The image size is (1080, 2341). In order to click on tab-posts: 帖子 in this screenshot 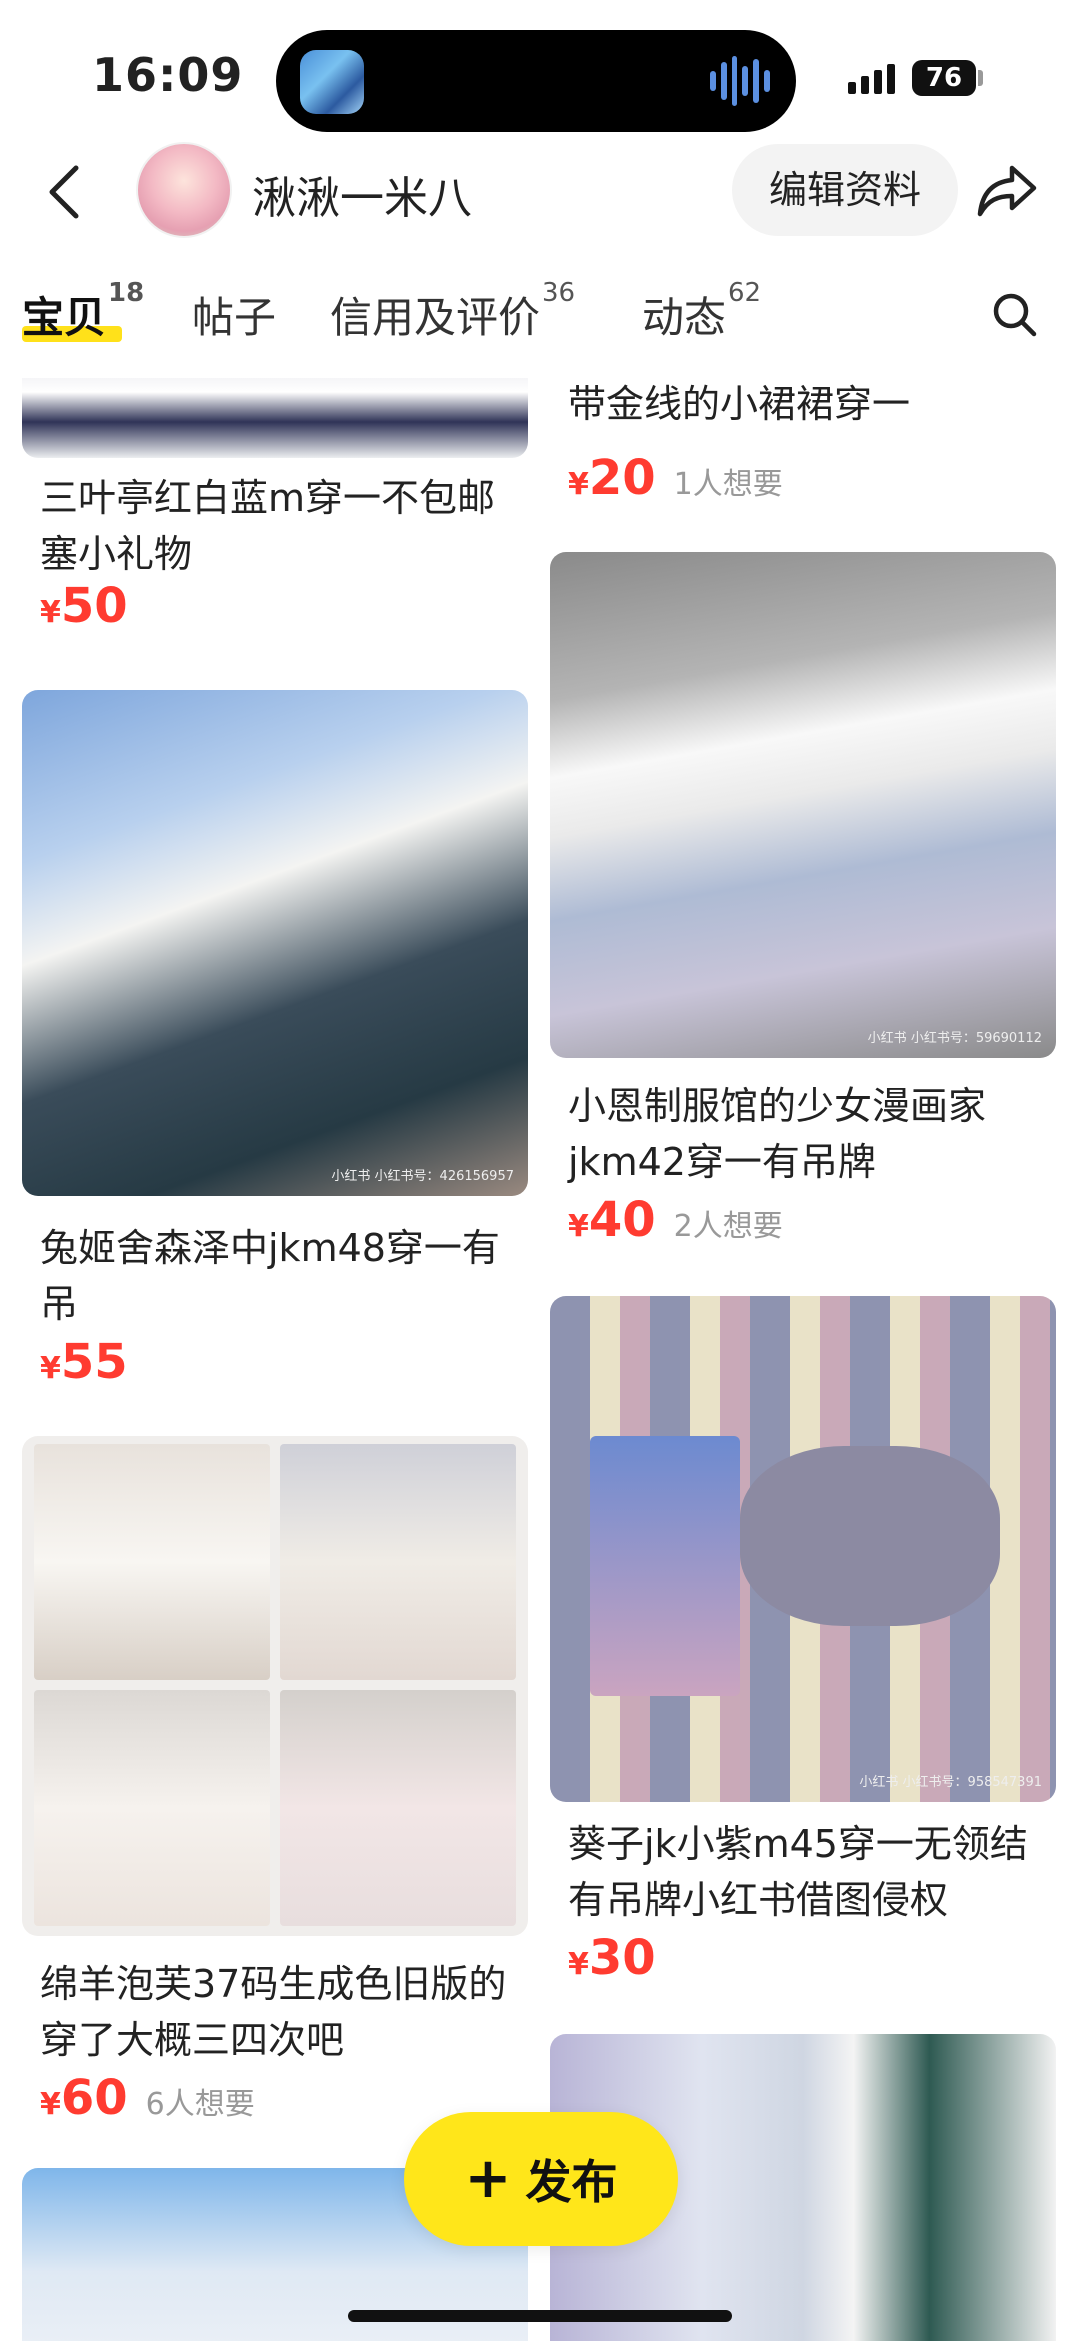, I will do `click(234, 314)`.